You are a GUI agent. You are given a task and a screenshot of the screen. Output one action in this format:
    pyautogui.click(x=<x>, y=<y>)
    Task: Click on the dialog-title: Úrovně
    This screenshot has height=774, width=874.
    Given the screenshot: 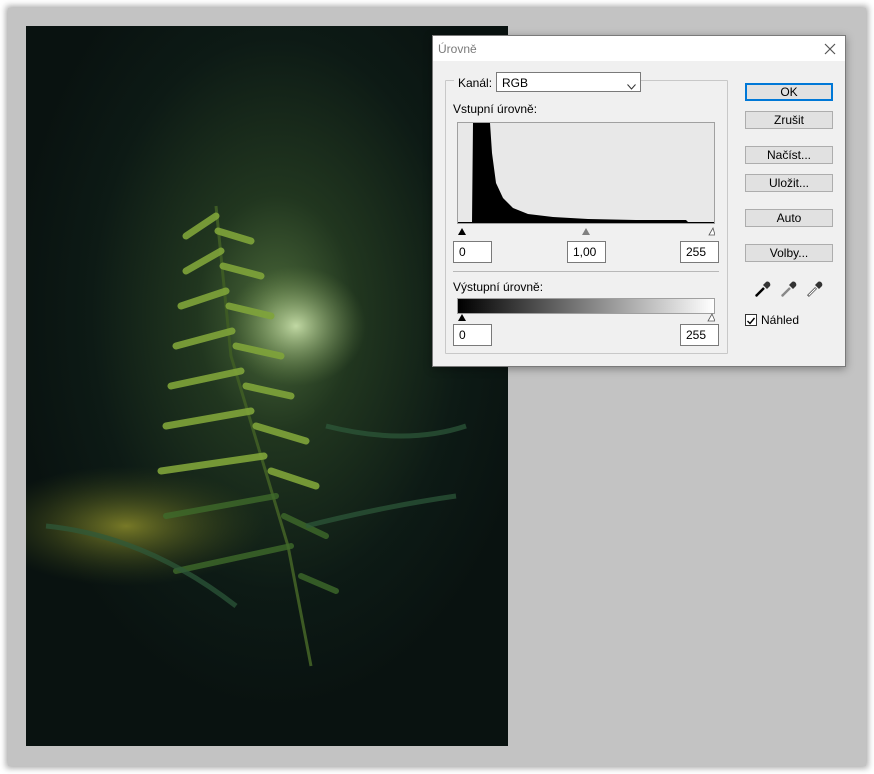 What is the action you would take?
    pyautogui.click(x=457, y=49)
    